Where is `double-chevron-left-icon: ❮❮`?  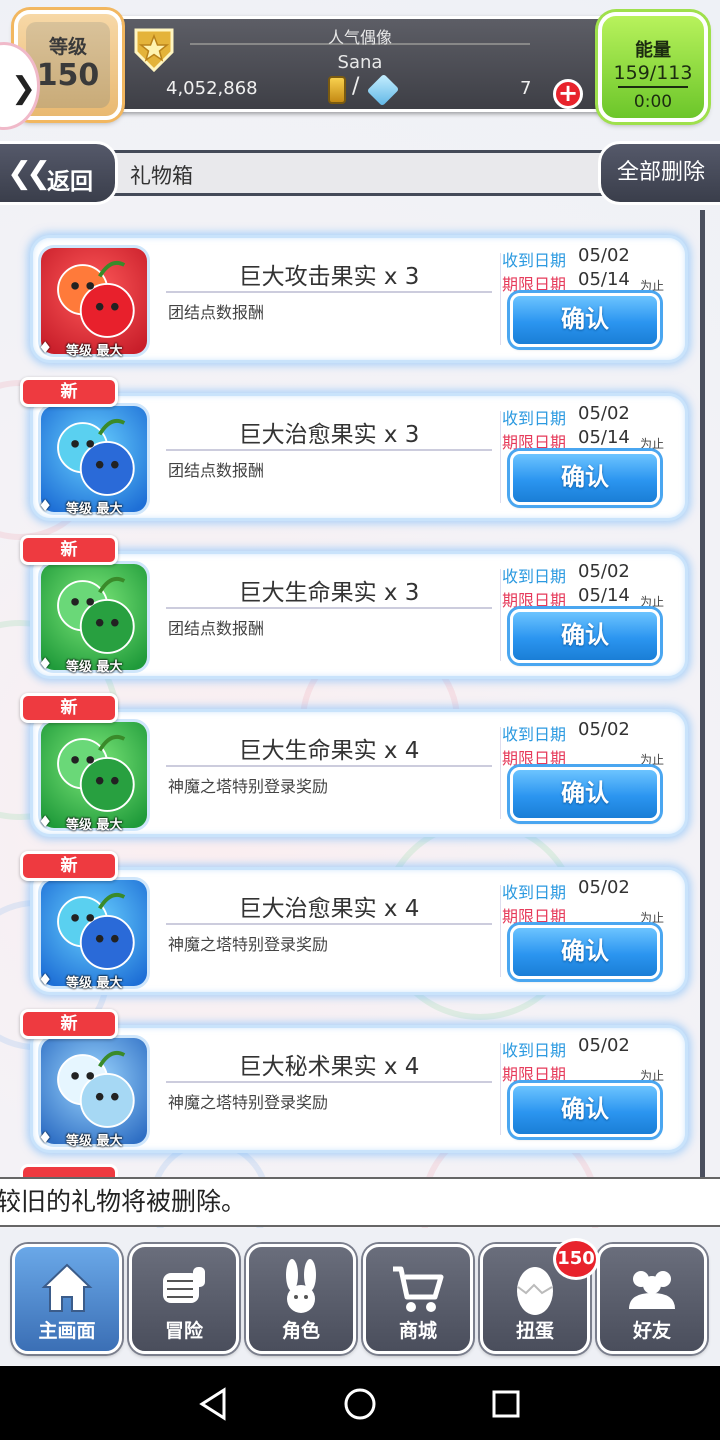 double-chevron-left-icon: ❮❮ is located at coordinates (29, 173).